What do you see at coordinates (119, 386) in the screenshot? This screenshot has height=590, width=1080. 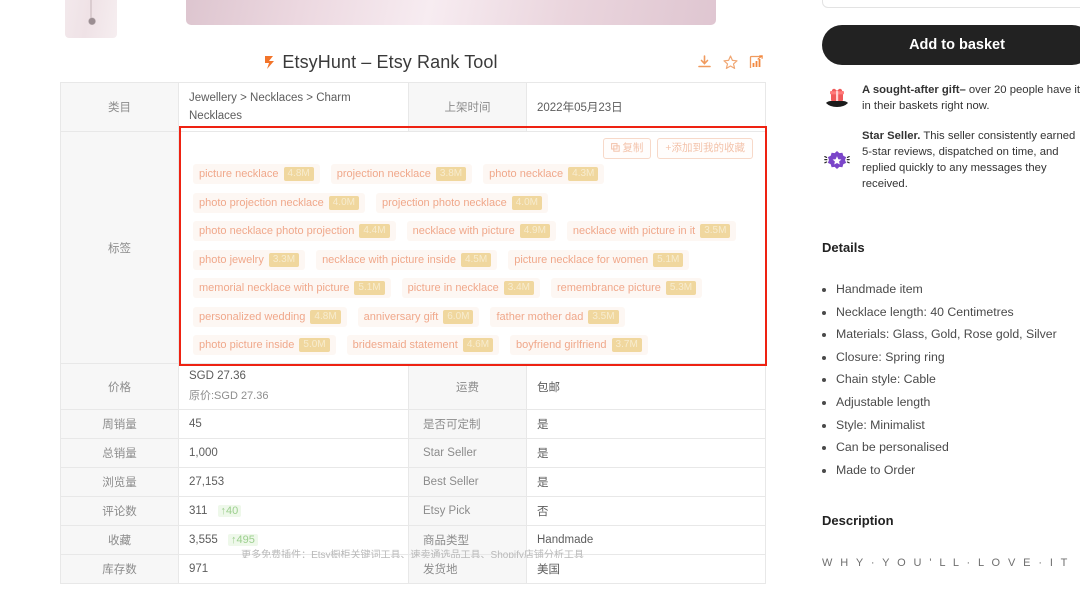 I see `price-label: 价格` at bounding box center [119, 386].